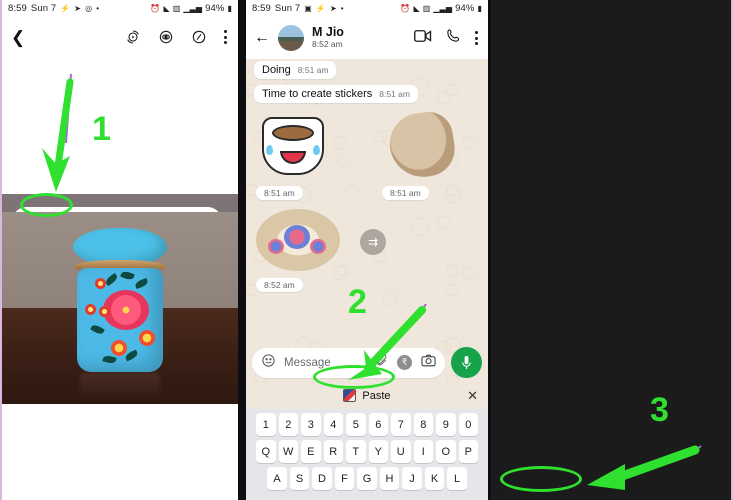  Describe the element at coordinates (308, 8) in the screenshot. I see `photo-icon: ▣` at that location.